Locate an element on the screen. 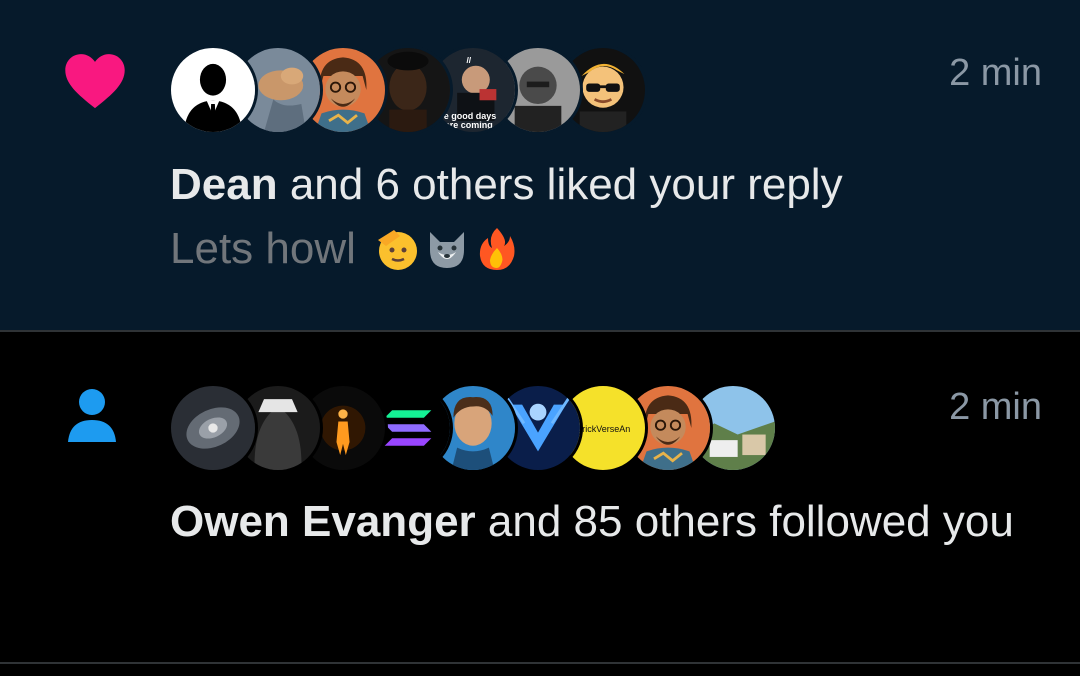 Image resolution: width=1080 pixels, height=676 pixels. notification-text: Owen Evanger and 85 others followed you is located at coordinates (610, 522).